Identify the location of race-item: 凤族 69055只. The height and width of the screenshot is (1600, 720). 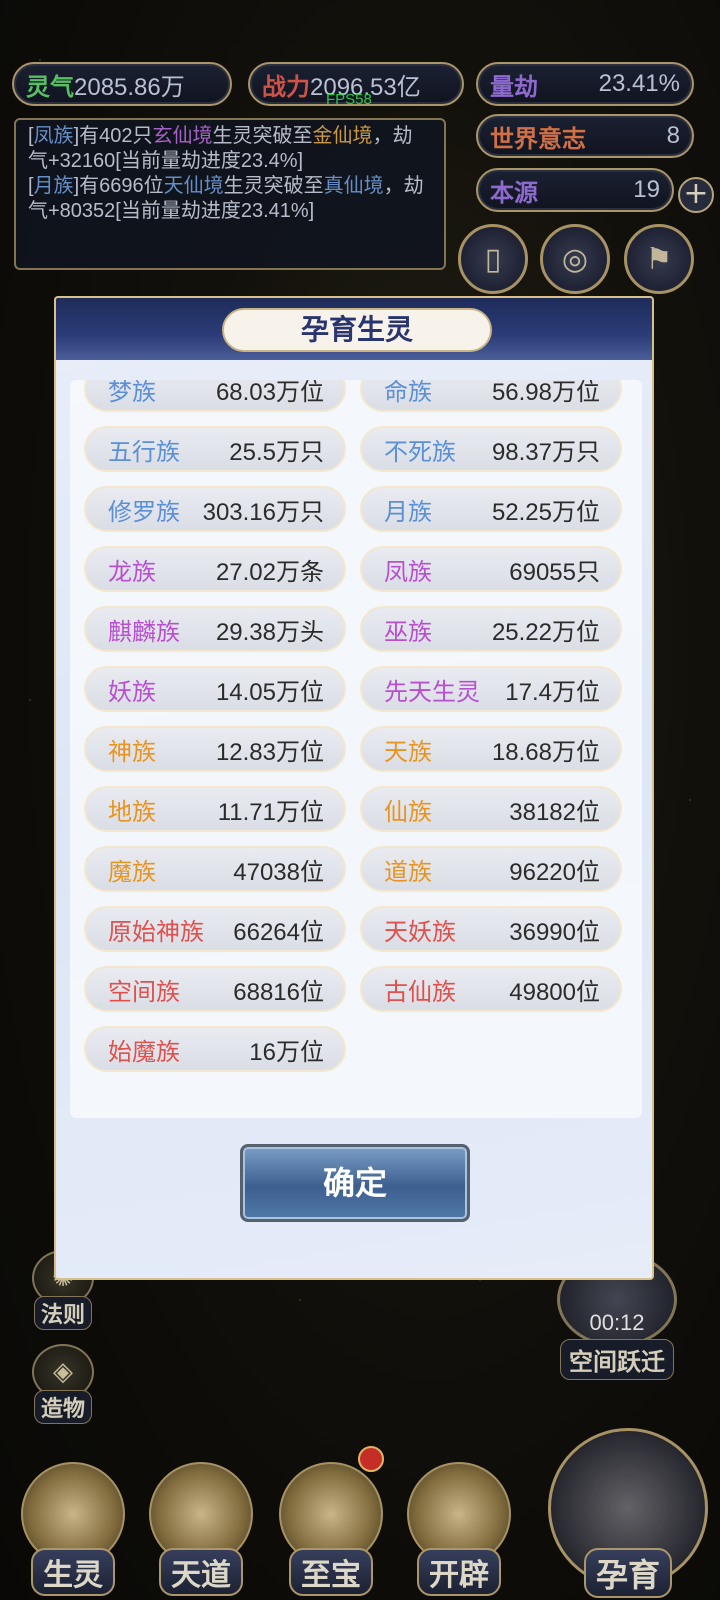
(491, 569).